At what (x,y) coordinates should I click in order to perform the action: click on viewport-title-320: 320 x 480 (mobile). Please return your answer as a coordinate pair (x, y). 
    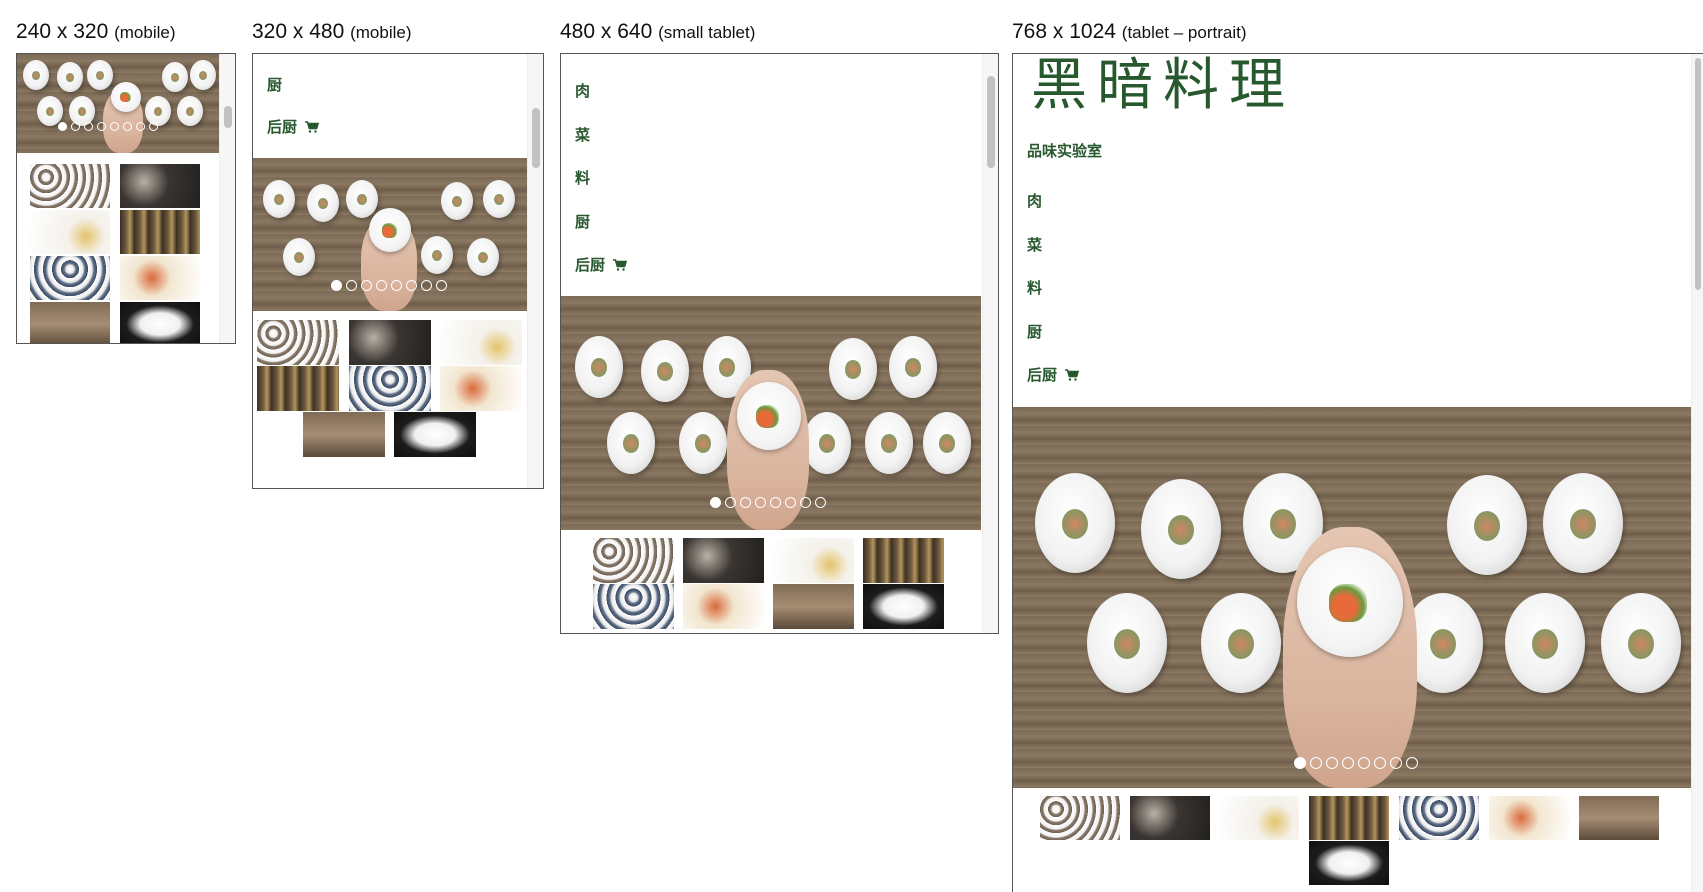
    Looking at the image, I should click on (332, 32).